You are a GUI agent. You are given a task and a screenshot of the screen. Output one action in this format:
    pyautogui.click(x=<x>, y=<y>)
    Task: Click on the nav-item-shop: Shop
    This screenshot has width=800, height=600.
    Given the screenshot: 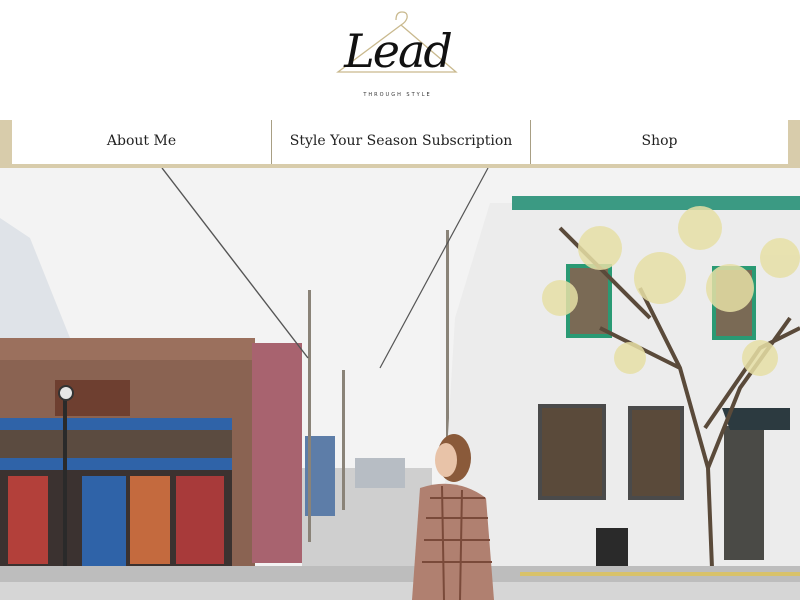 What is the action you would take?
    pyautogui.click(x=659, y=142)
    